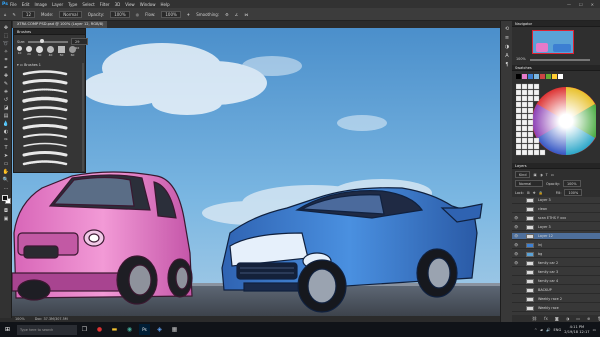 This screenshot has width=600, height=337. What do you see at coordinates (6, 179) in the screenshot?
I see `zoom-tool-icon: 🔍` at bounding box center [6, 179].